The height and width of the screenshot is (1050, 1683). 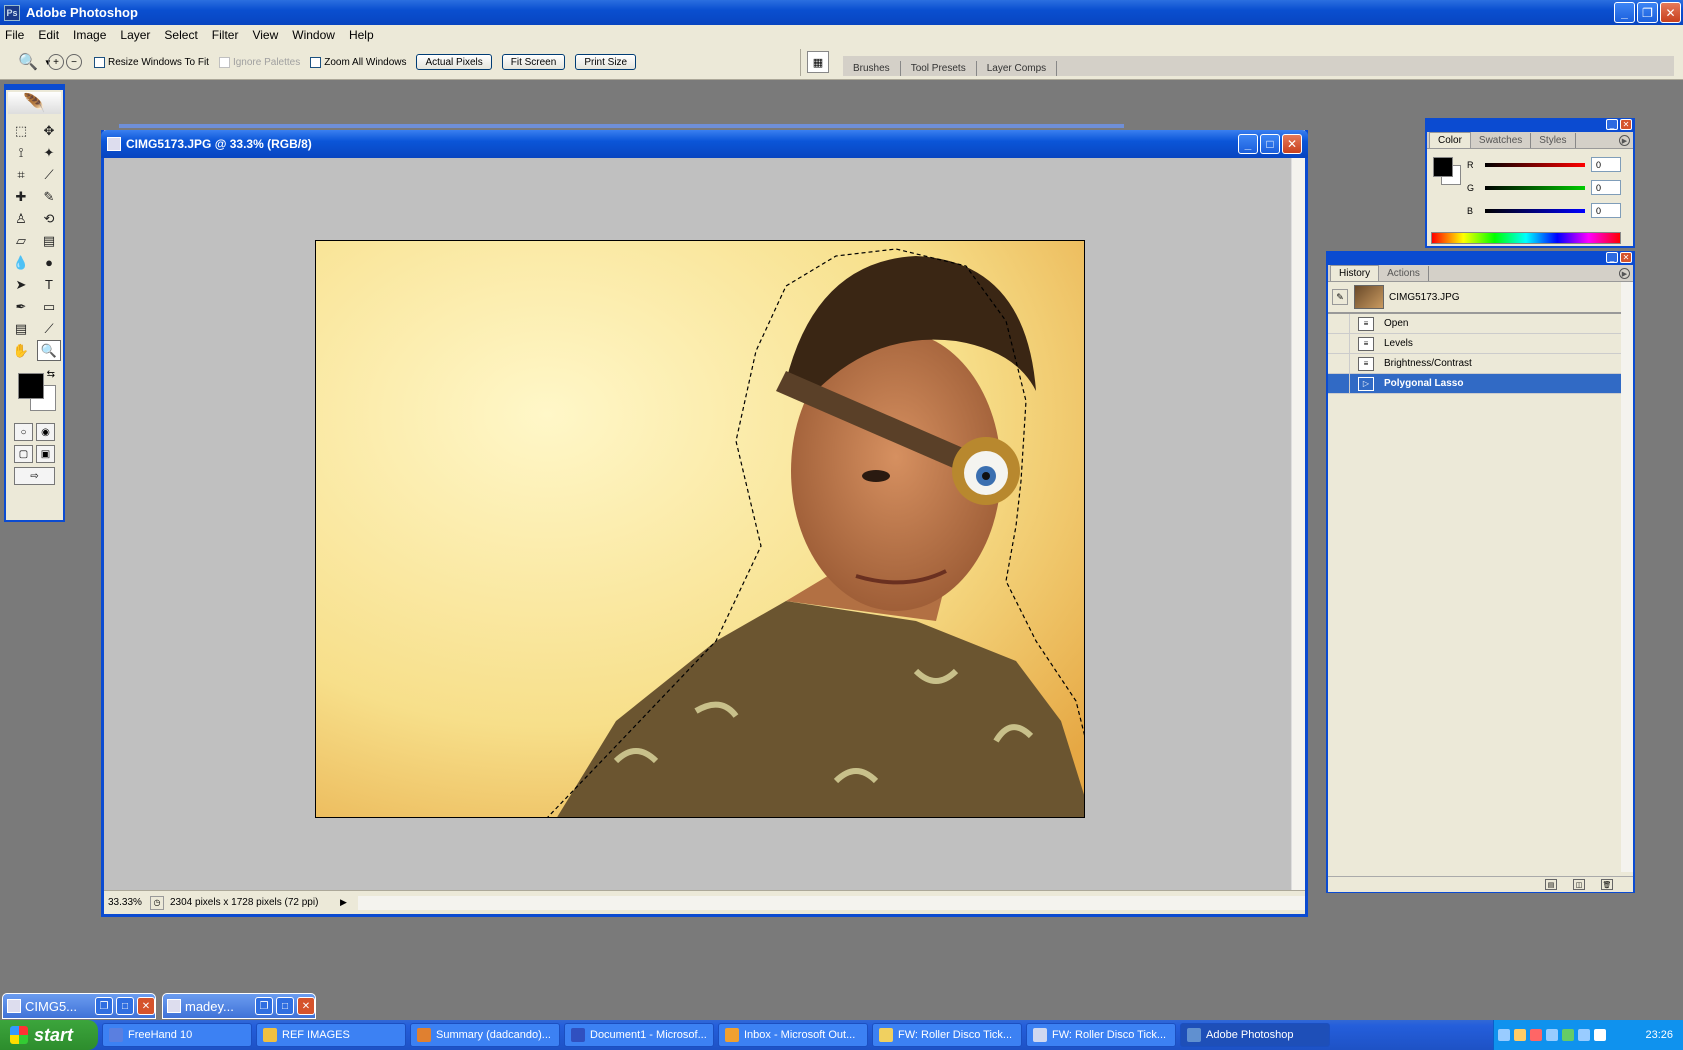 What do you see at coordinates (1480, 363) in the screenshot?
I see `history-item-brightness-contrast: ≡ Brightness/Contrast` at bounding box center [1480, 363].